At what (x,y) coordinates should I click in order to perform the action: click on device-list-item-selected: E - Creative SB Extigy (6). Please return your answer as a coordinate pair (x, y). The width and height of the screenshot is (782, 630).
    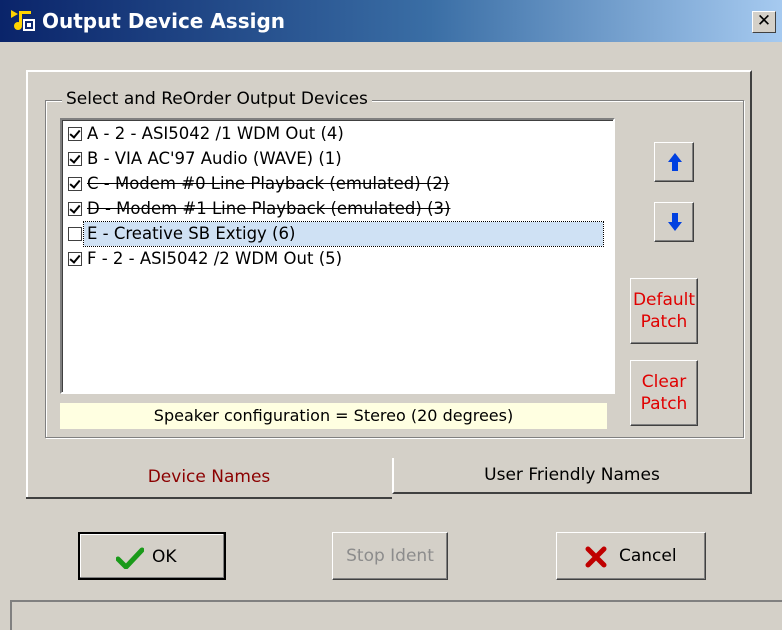
    Looking at the image, I should click on (337, 234).